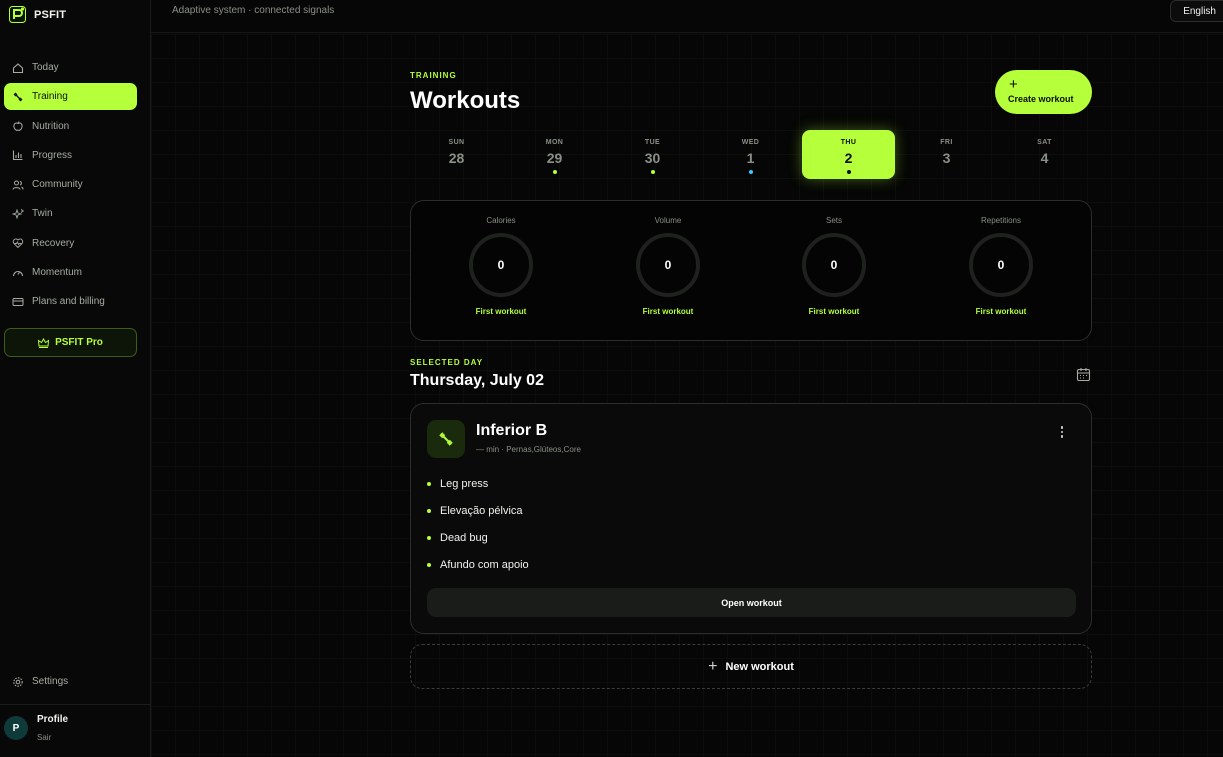 This screenshot has width=1223, height=757. What do you see at coordinates (70, 97) in the screenshot?
I see `sidebar-item-training: Training` at bounding box center [70, 97].